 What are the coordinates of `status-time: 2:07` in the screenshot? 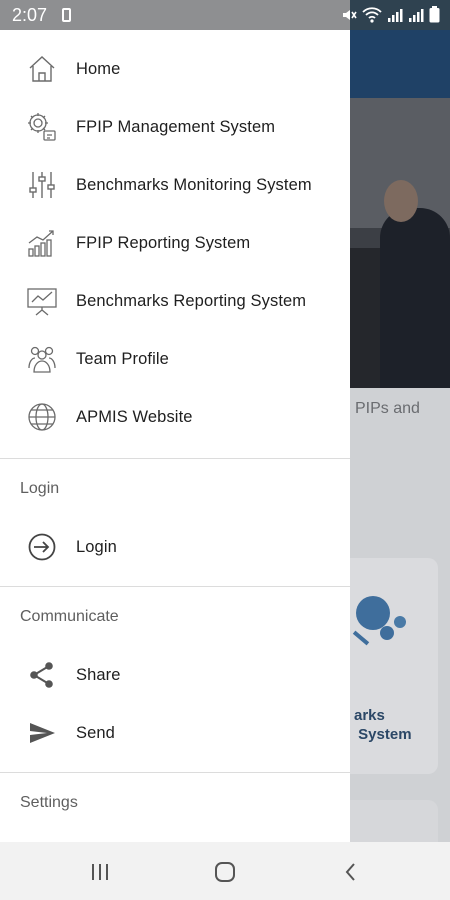 It's located at (30, 15).